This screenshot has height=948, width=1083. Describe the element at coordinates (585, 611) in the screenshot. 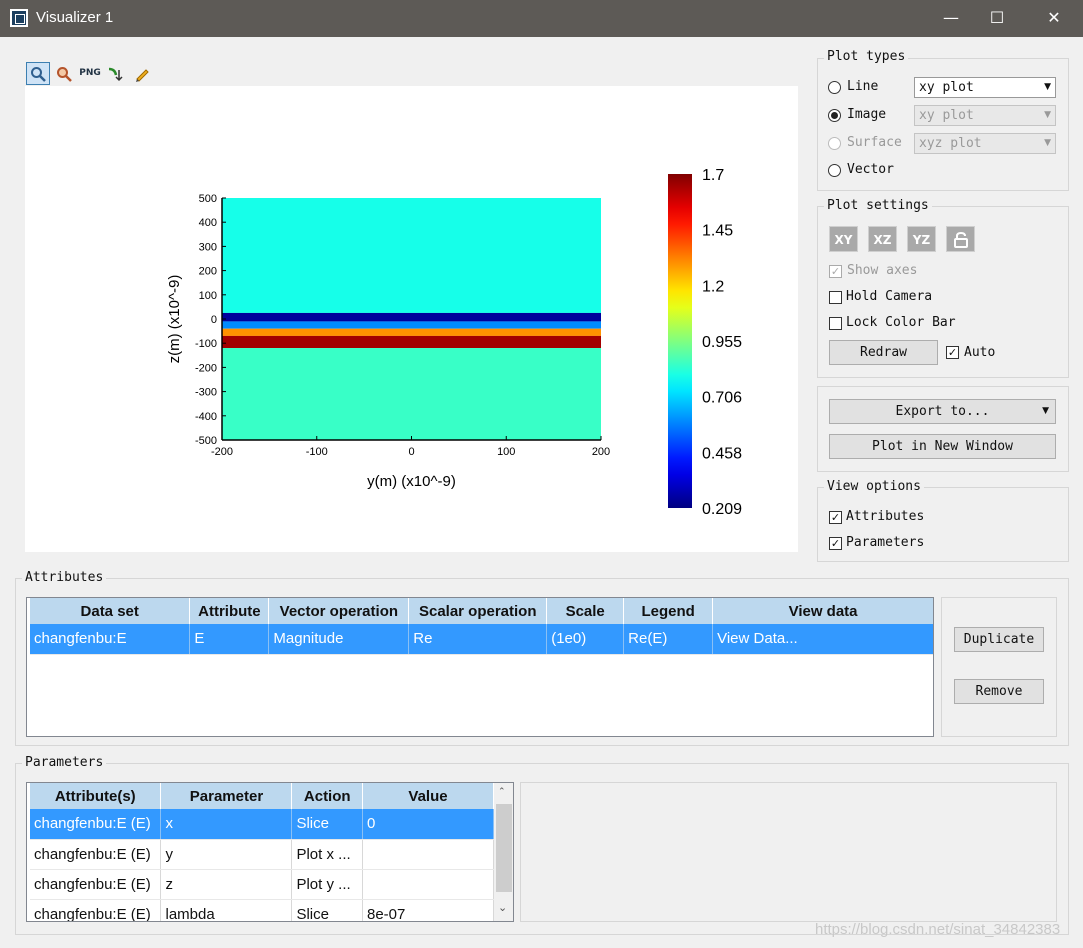

I see `column-header: Scale` at that location.